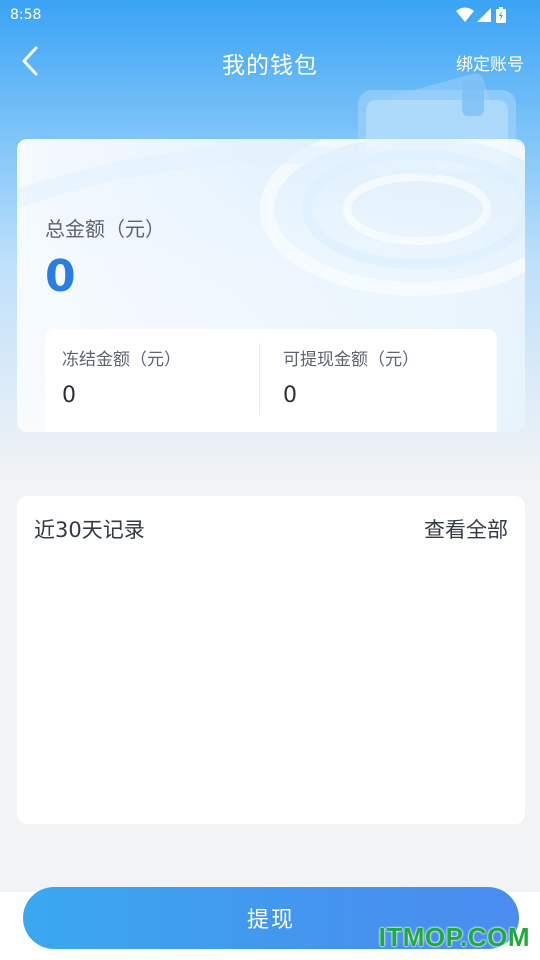  I want to click on total-amount-value: 0, so click(60, 276).